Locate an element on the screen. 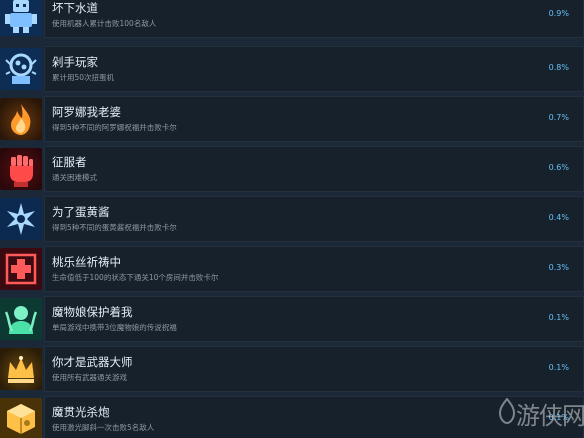 This screenshot has width=584, height=438. achievement-description: 得到5种不同的蛋黄酱祝福并击败卡尔 is located at coordinates (114, 227).